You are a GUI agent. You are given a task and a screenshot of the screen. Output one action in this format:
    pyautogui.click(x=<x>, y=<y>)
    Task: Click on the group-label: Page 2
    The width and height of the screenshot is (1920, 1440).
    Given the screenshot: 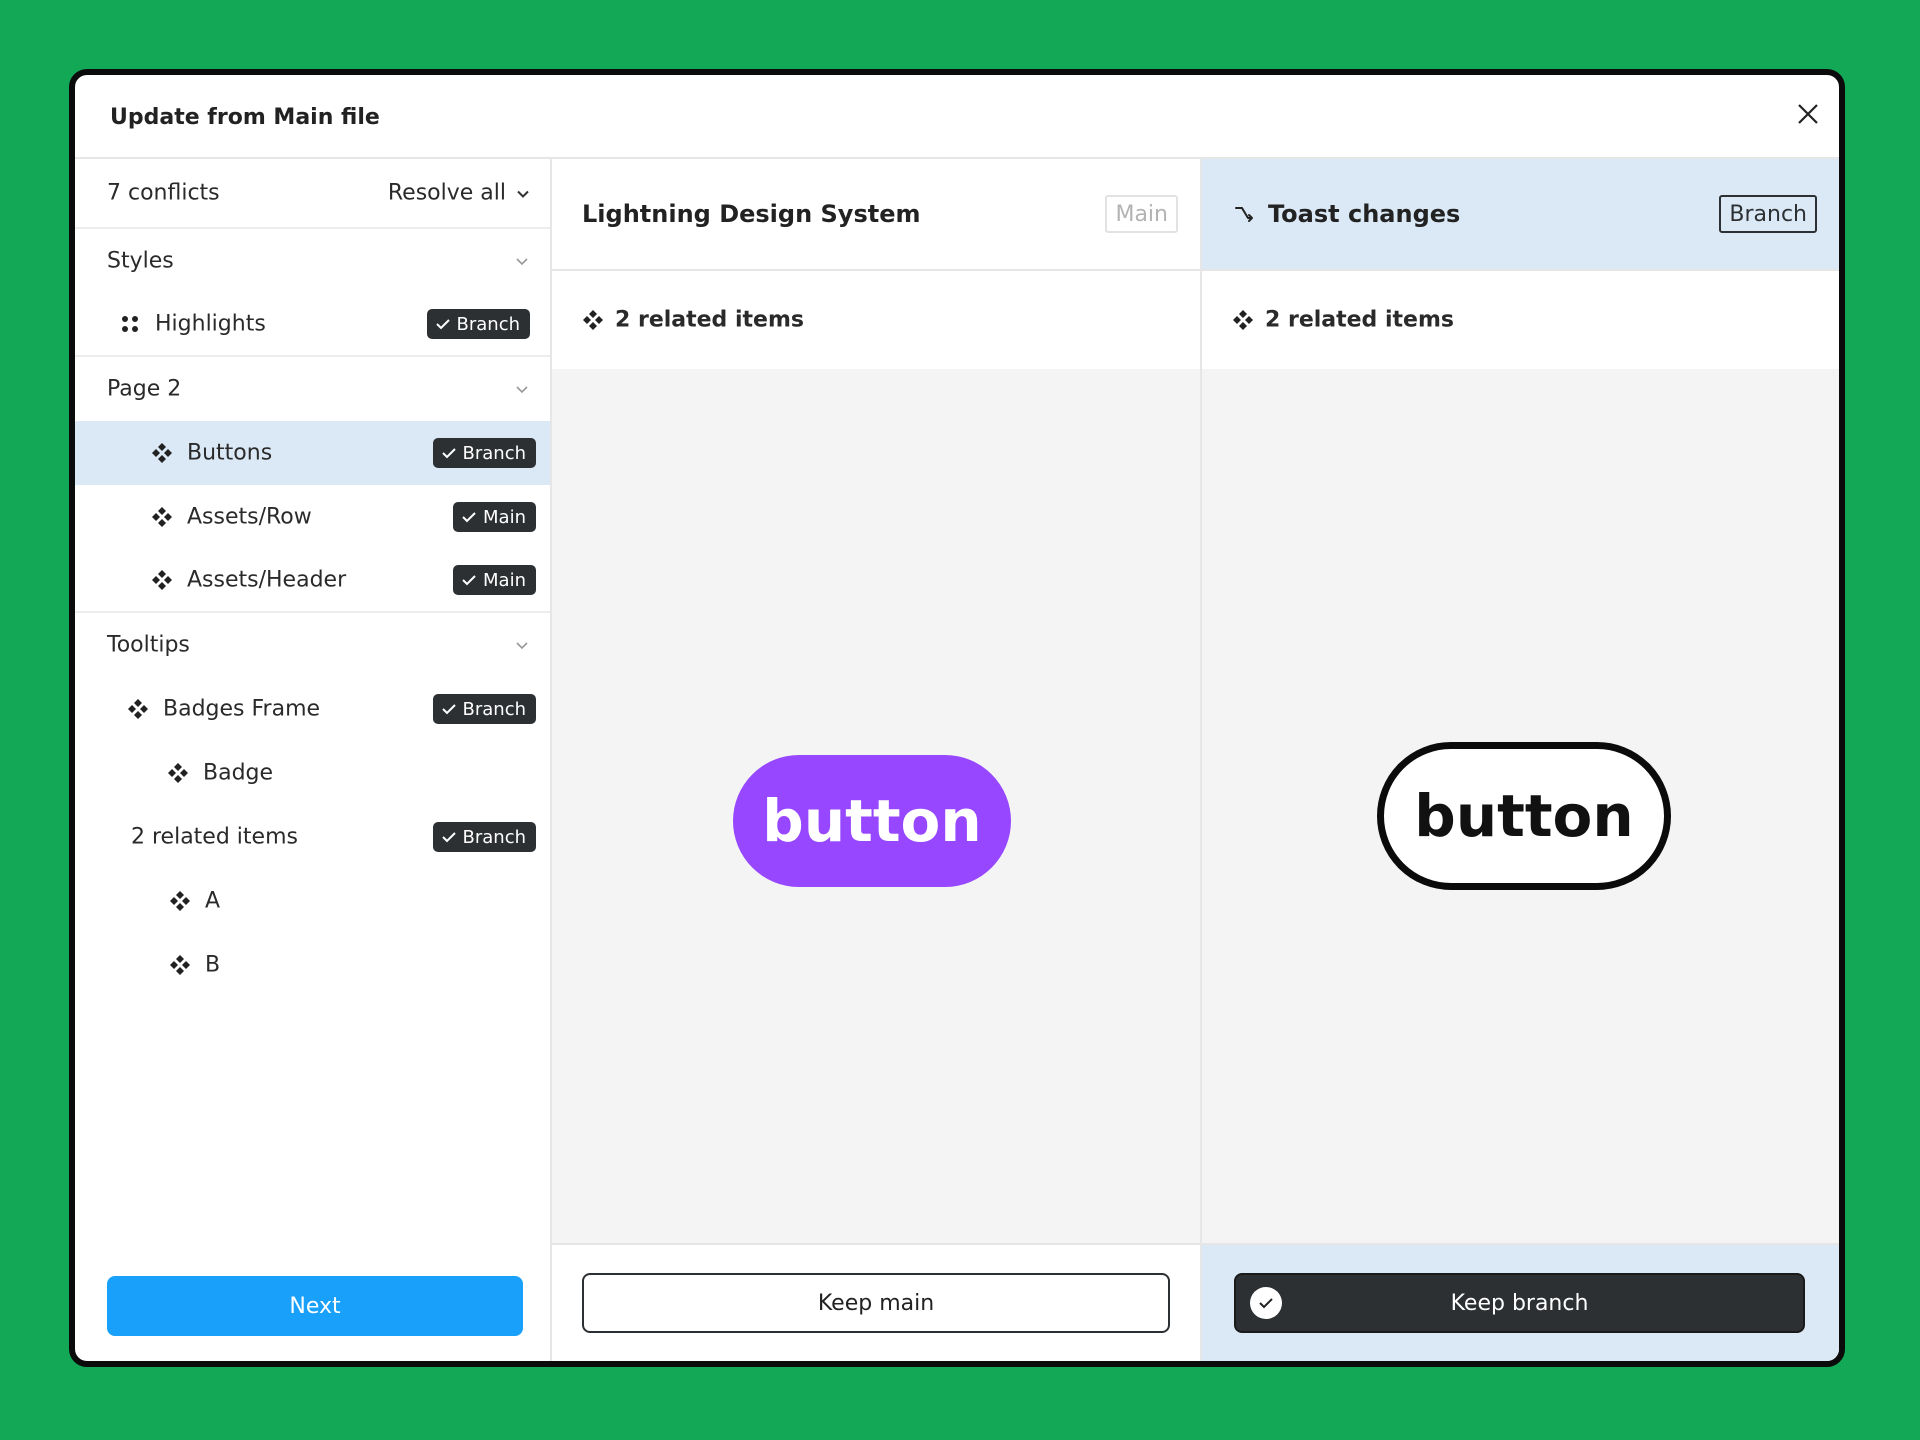 What is the action you would take?
    pyautogui.click(x=144, y=389)
    